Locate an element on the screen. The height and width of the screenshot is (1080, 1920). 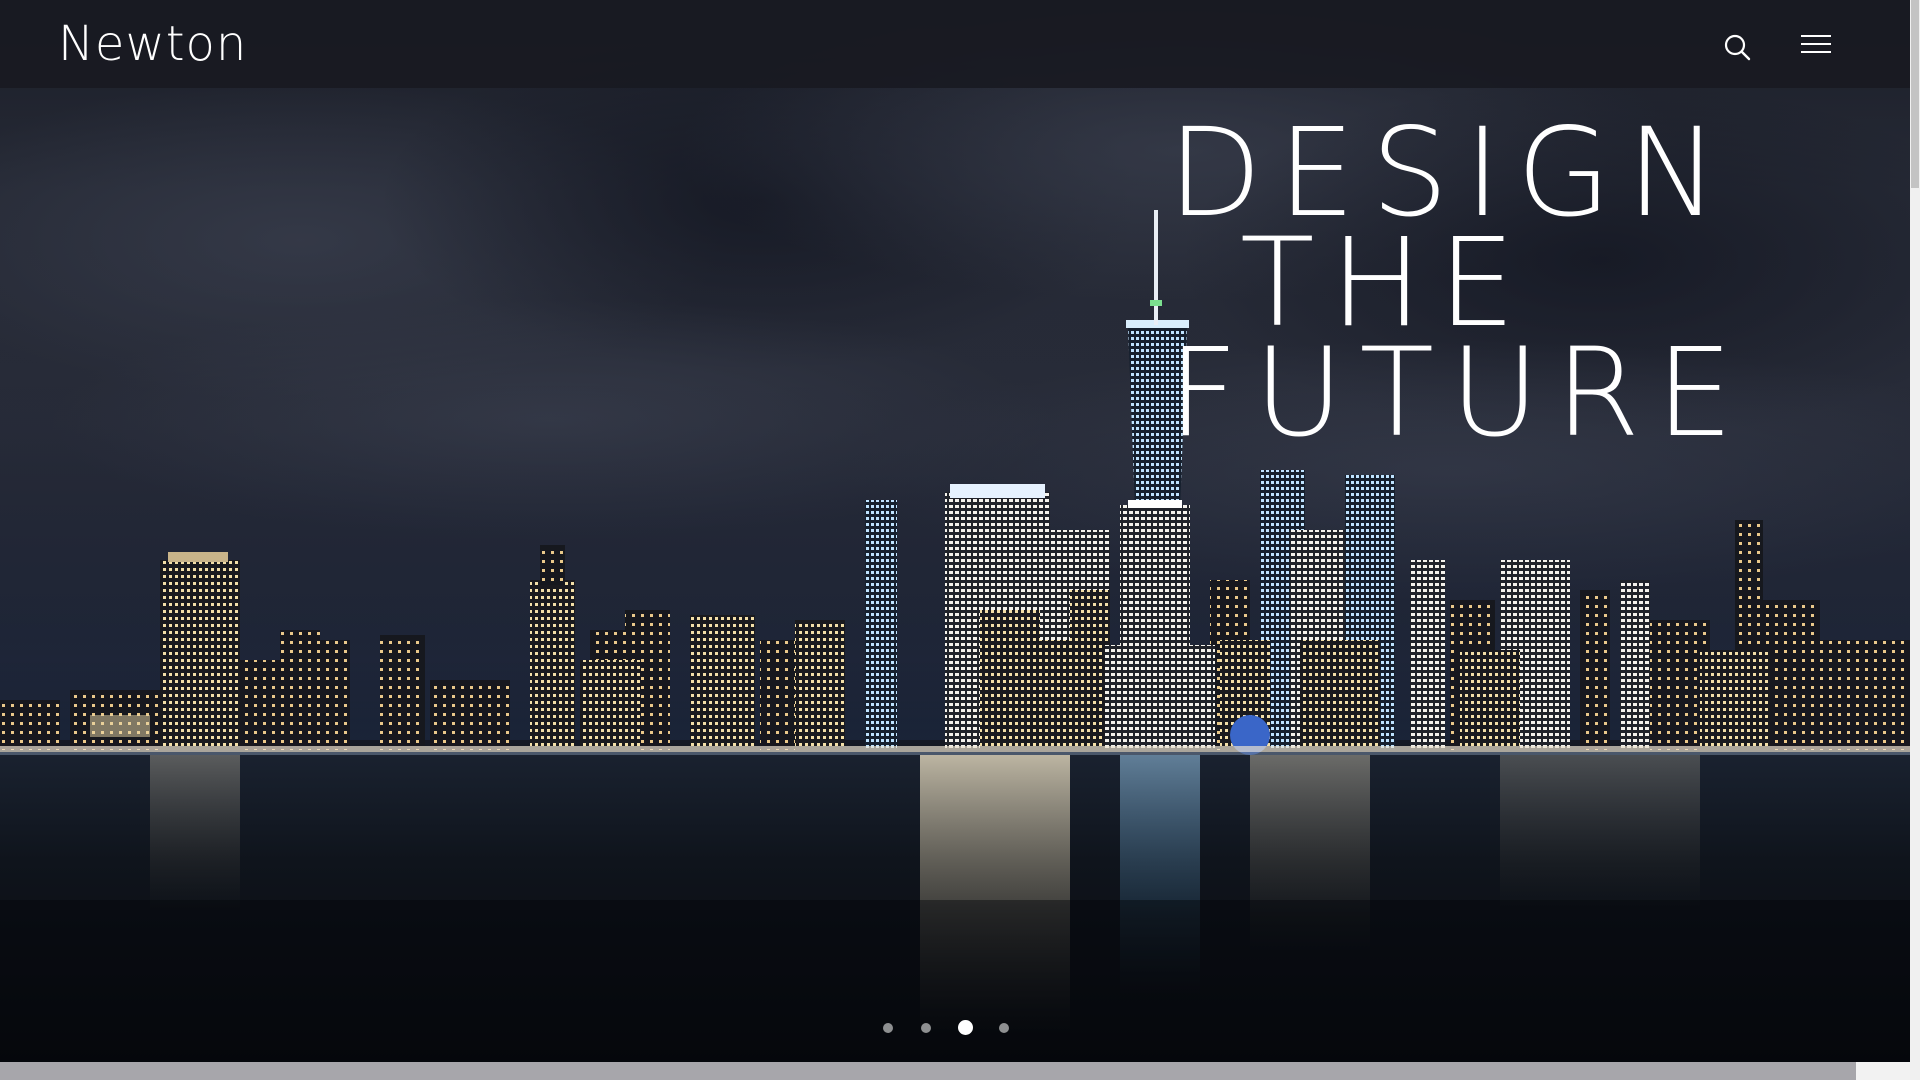
search-button is located at coordinates (1738, 48).